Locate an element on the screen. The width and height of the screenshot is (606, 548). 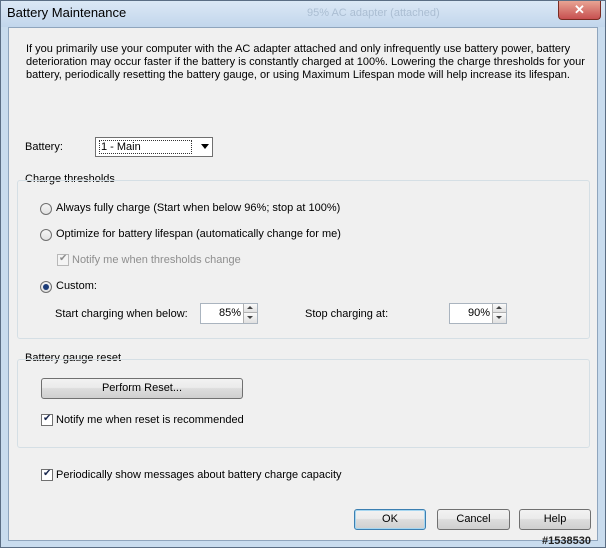
notify-thresholds-checkbox is located at coordinates (63, 259).